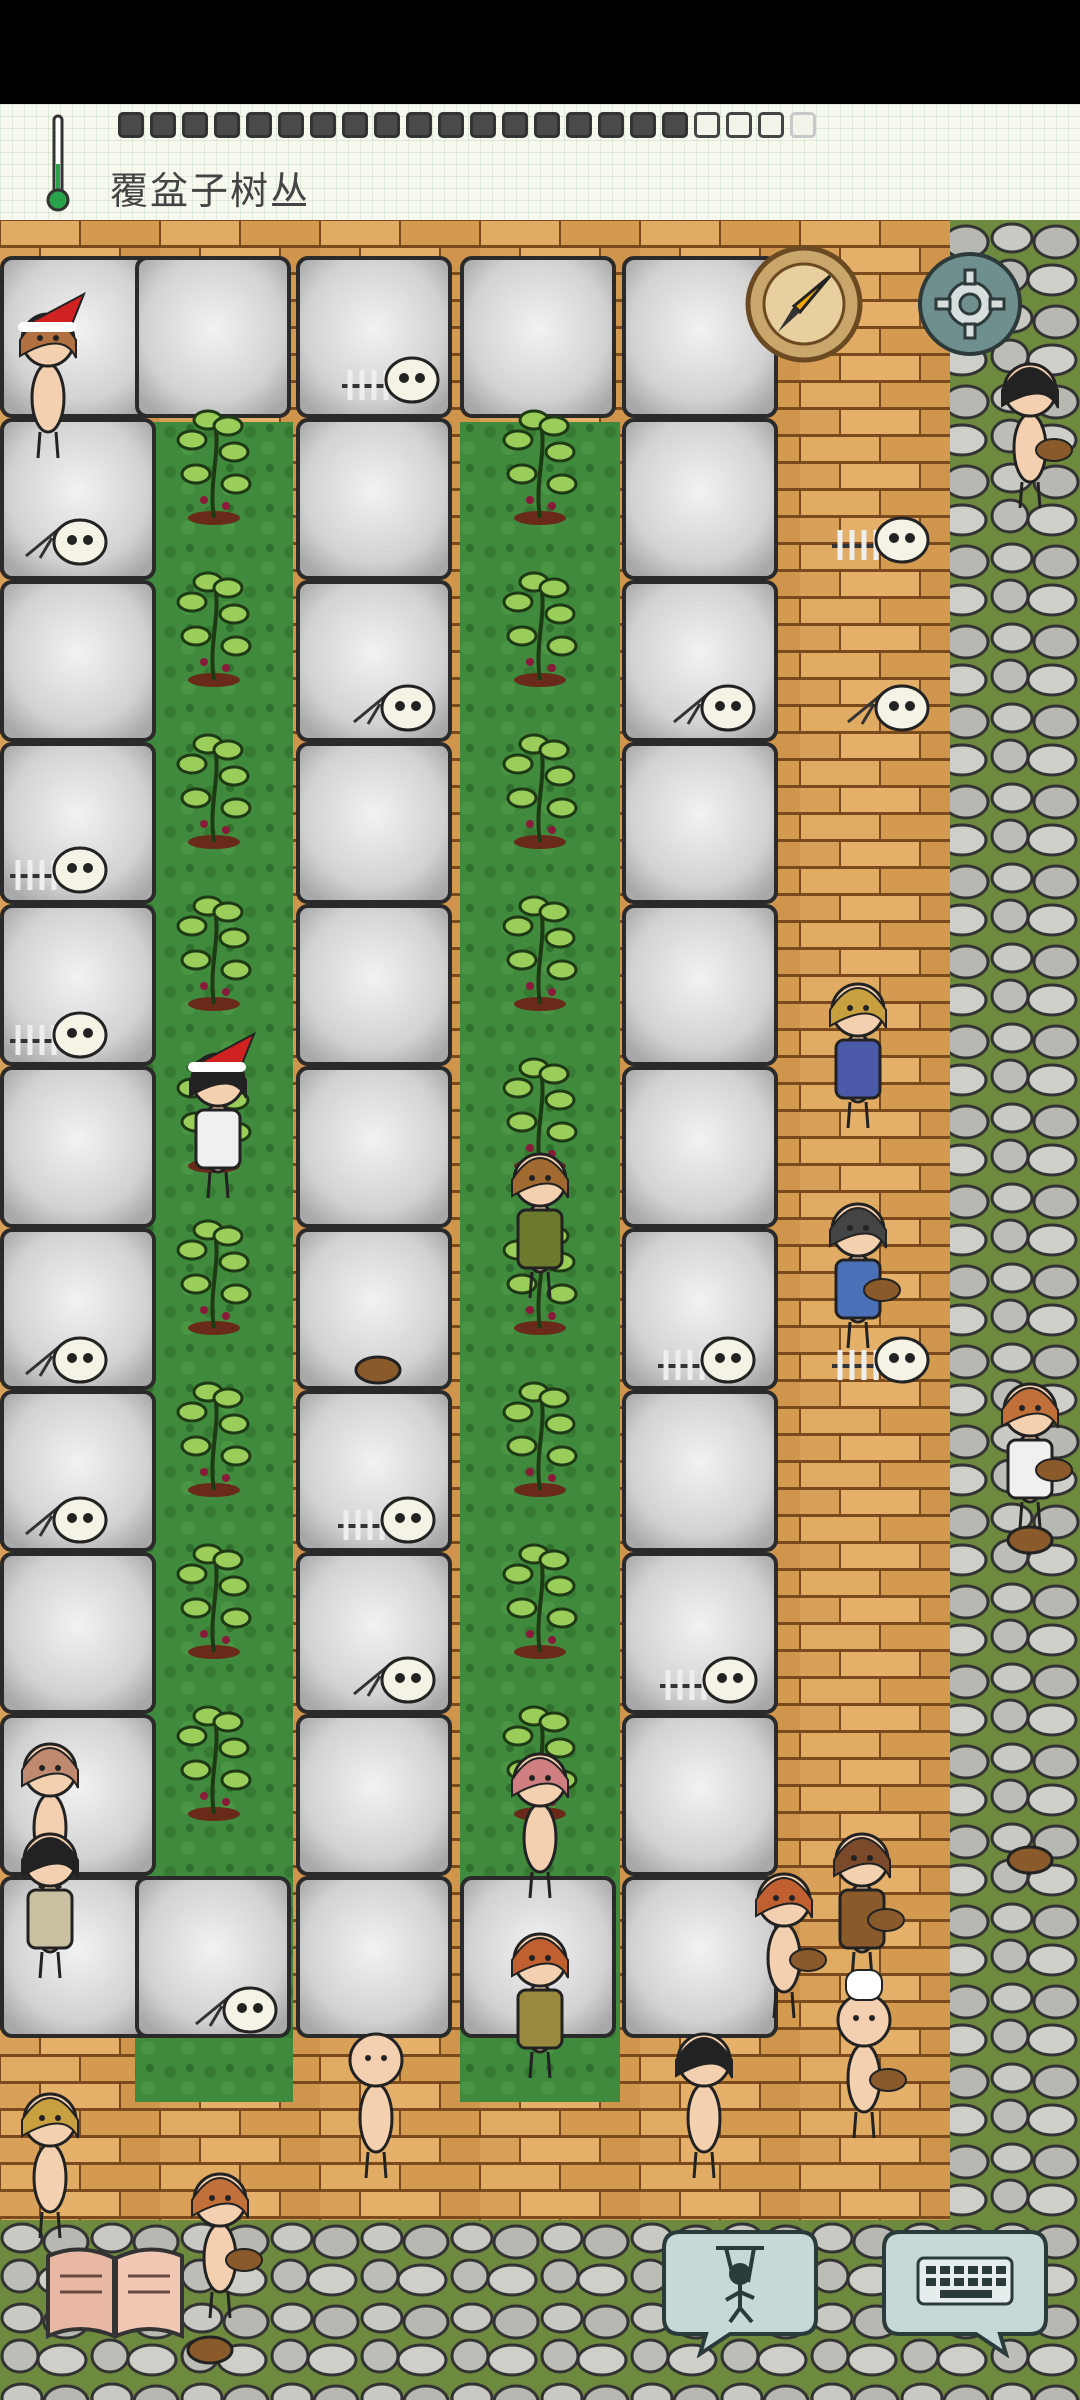  What do you see at coordinates (740, 2290) in the screenshot?
I see `emote-button` at bounding box center [740, 2290].